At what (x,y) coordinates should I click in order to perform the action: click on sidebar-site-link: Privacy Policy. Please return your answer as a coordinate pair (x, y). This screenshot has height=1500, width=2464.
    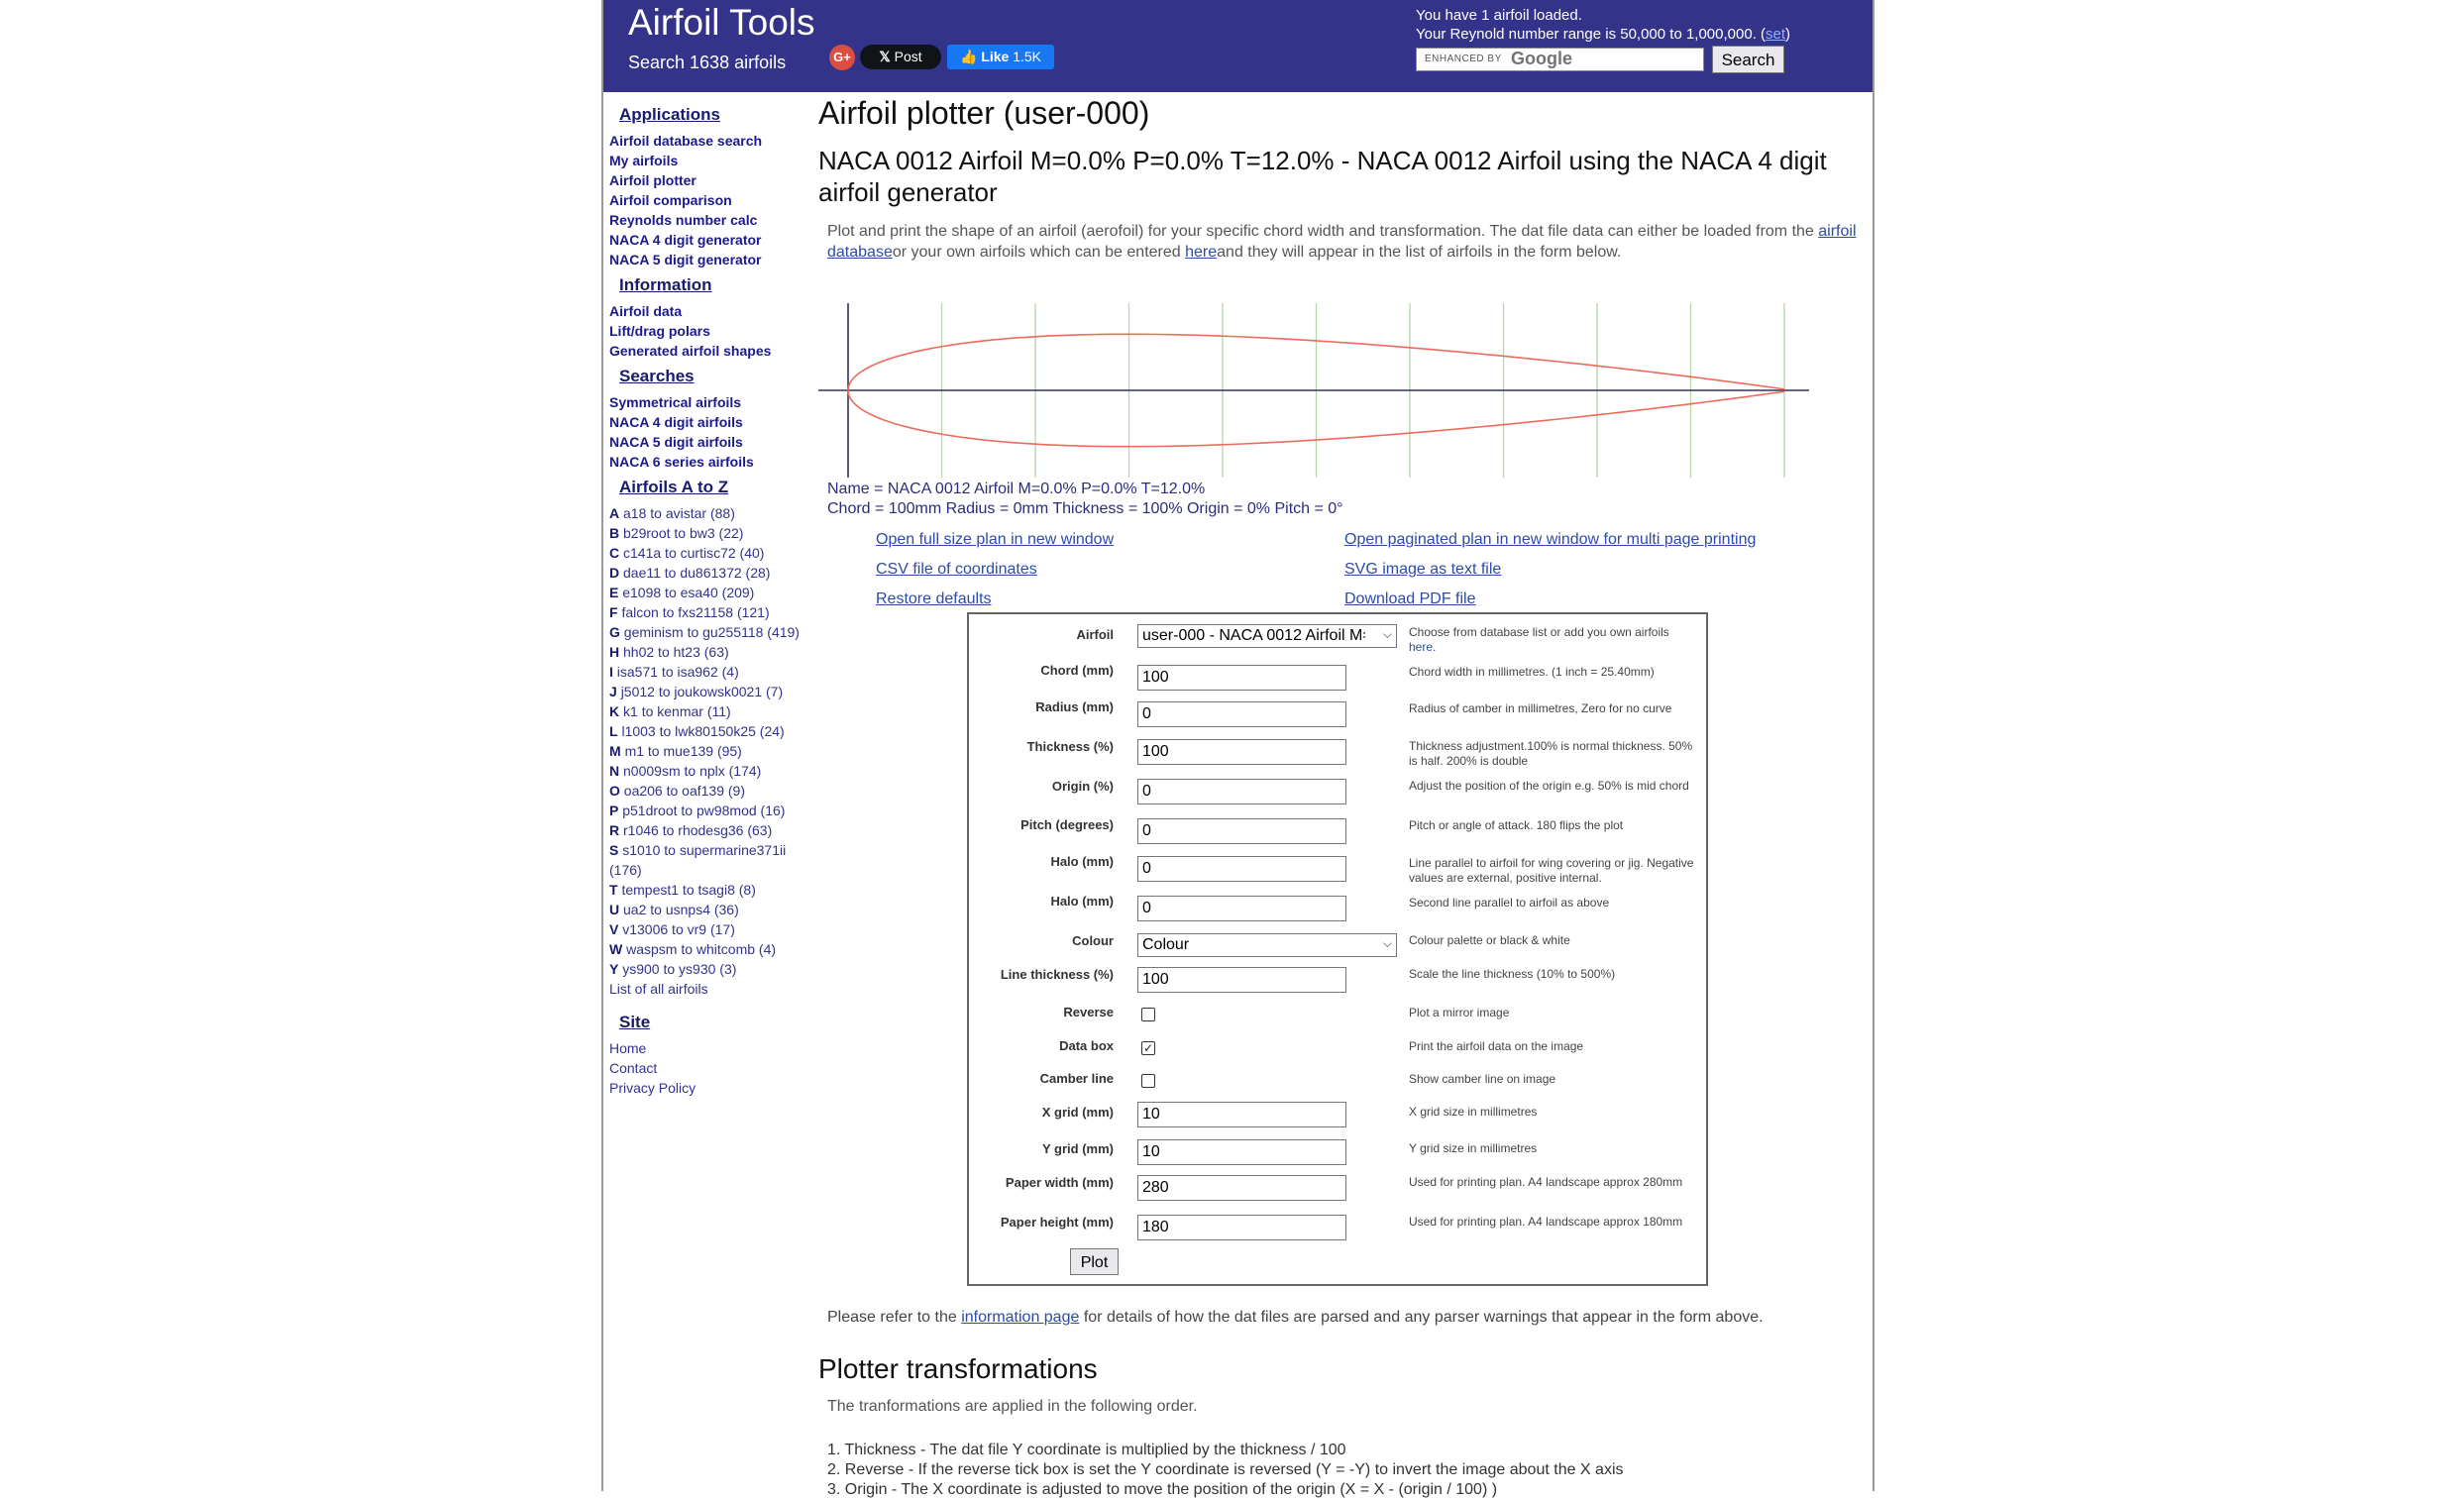
    Looking at the image, I should click on (708, 1088).